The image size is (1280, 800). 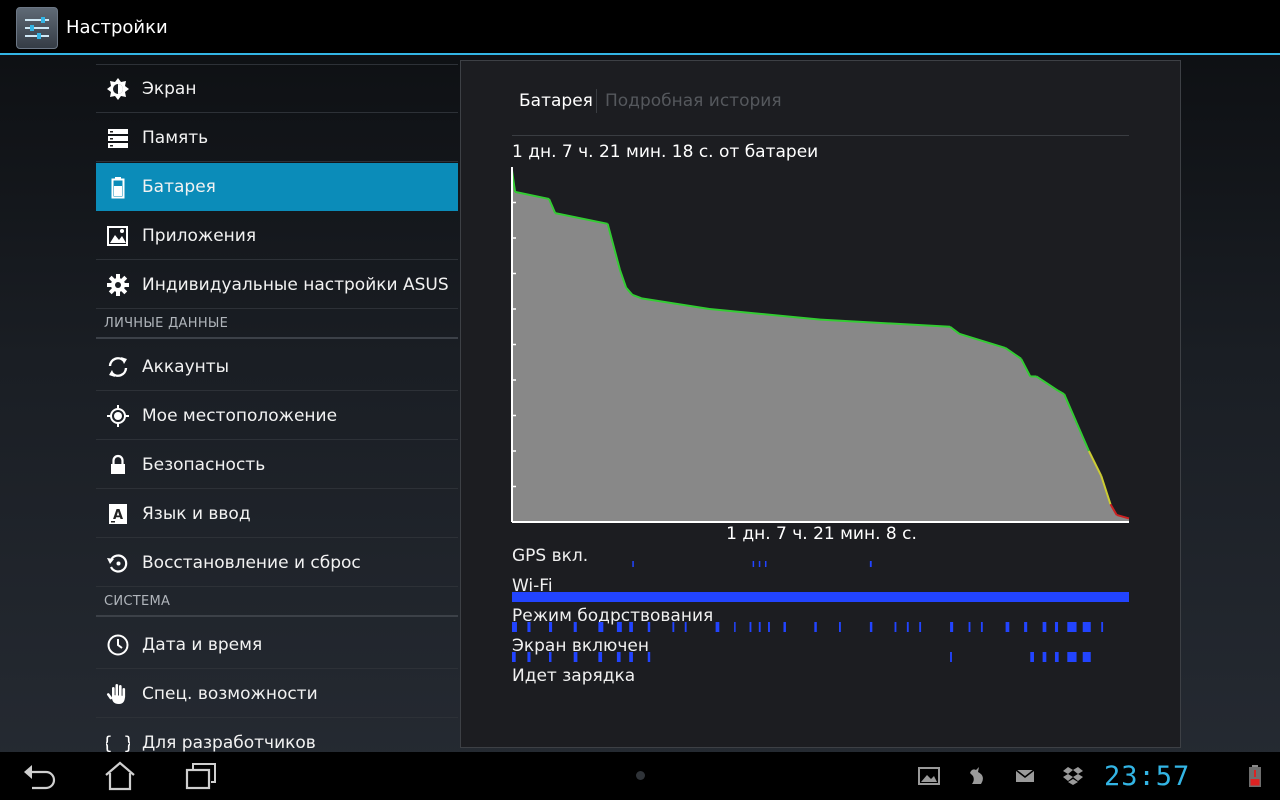 I want to click on sidebar-item-accessibility: Спец. возможности, so click(x=277, y=694).